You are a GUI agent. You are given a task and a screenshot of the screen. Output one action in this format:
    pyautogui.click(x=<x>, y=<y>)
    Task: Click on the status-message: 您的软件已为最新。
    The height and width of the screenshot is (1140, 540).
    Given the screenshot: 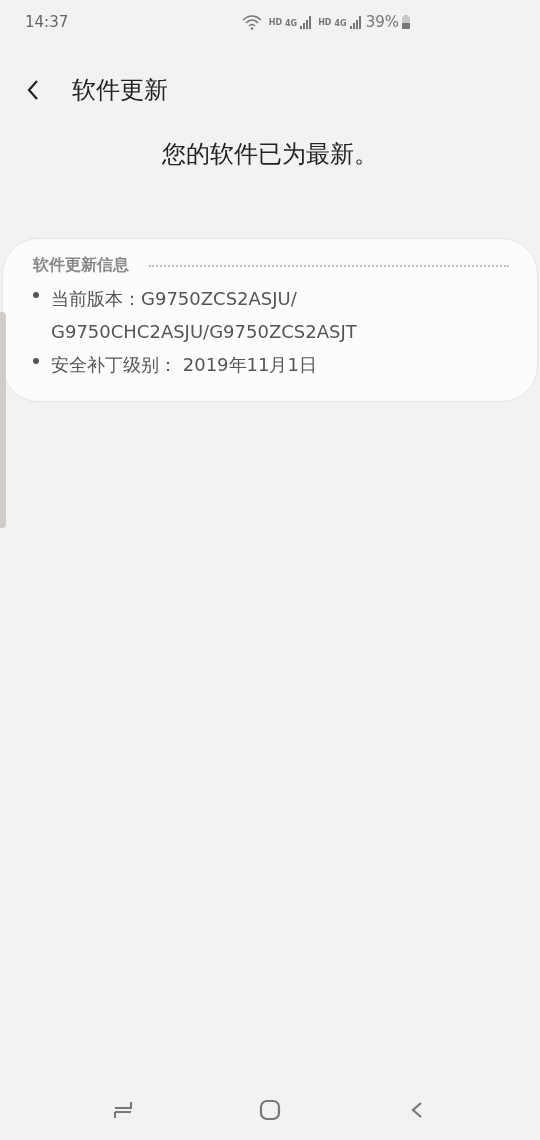 What is the action you would take?
    pyautogui.click(x=270, y=154)
    